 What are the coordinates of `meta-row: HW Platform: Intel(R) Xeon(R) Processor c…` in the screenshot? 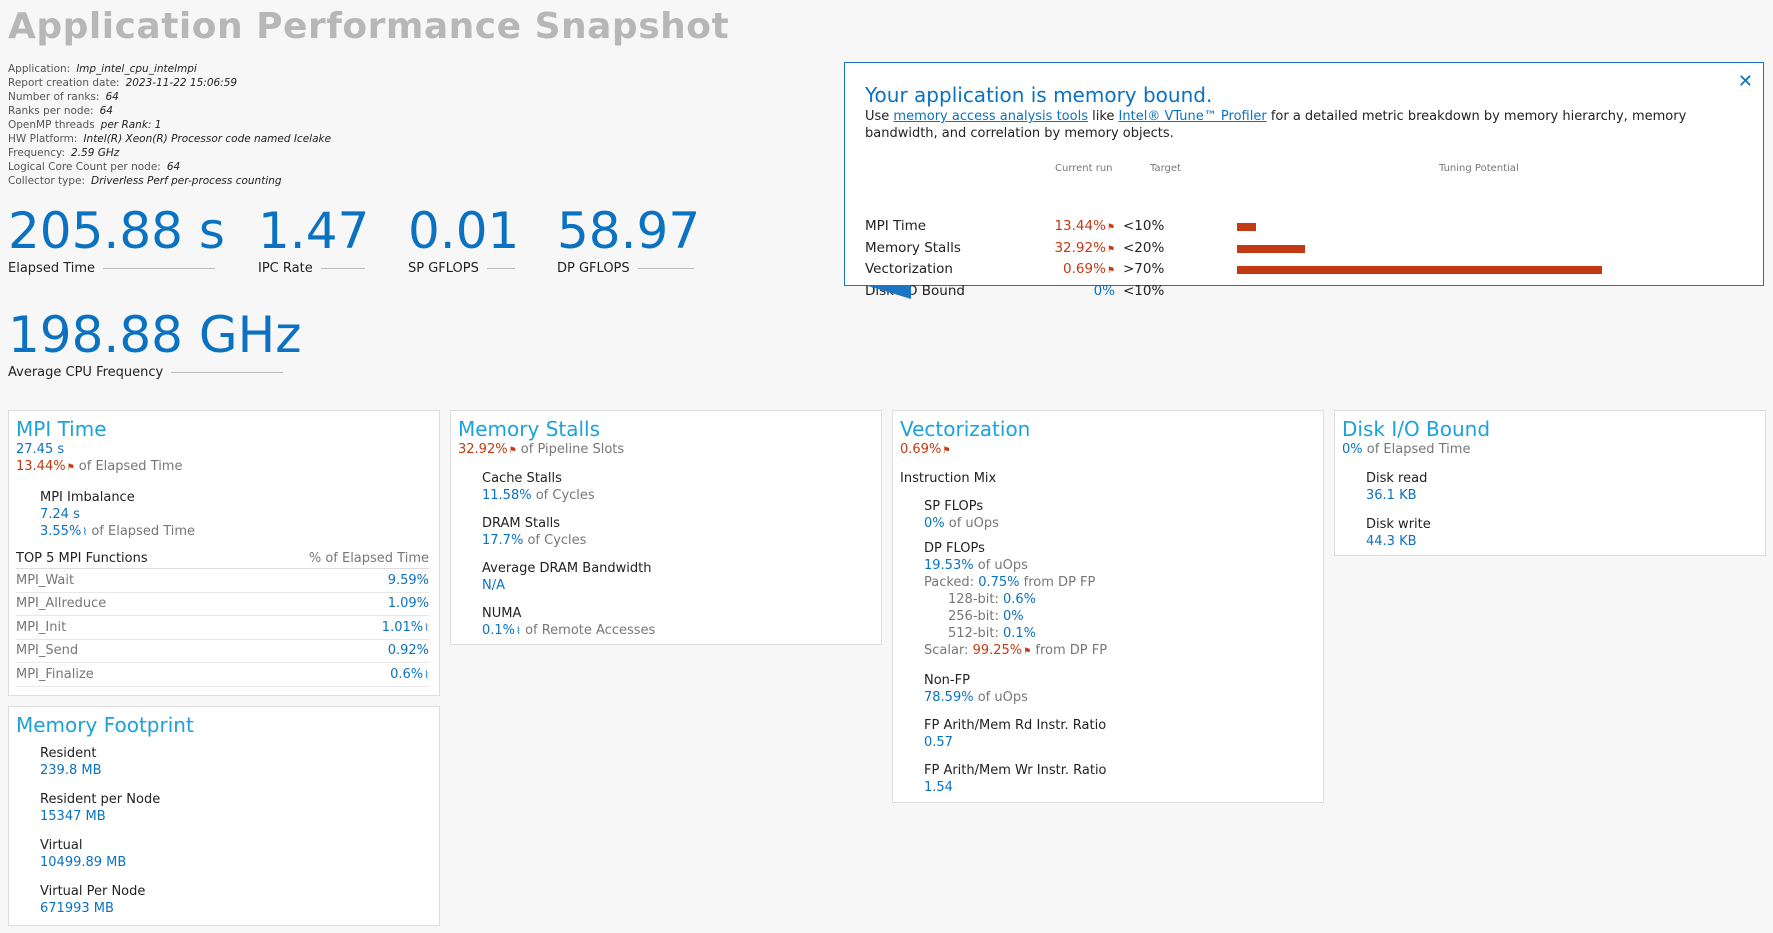 It's located at (169, 139).